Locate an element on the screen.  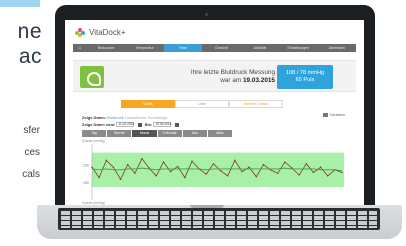
nav-item-aktivitaet: Aktivität is located at coordinates (260, 48).